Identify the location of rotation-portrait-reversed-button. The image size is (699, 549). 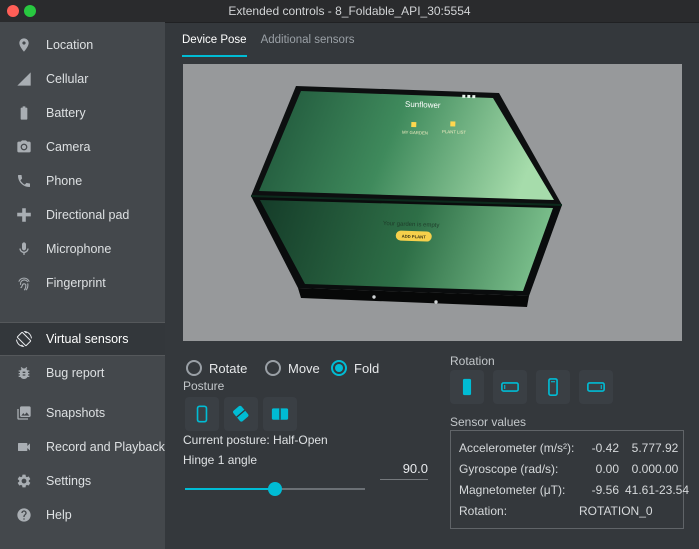
(553, 387).